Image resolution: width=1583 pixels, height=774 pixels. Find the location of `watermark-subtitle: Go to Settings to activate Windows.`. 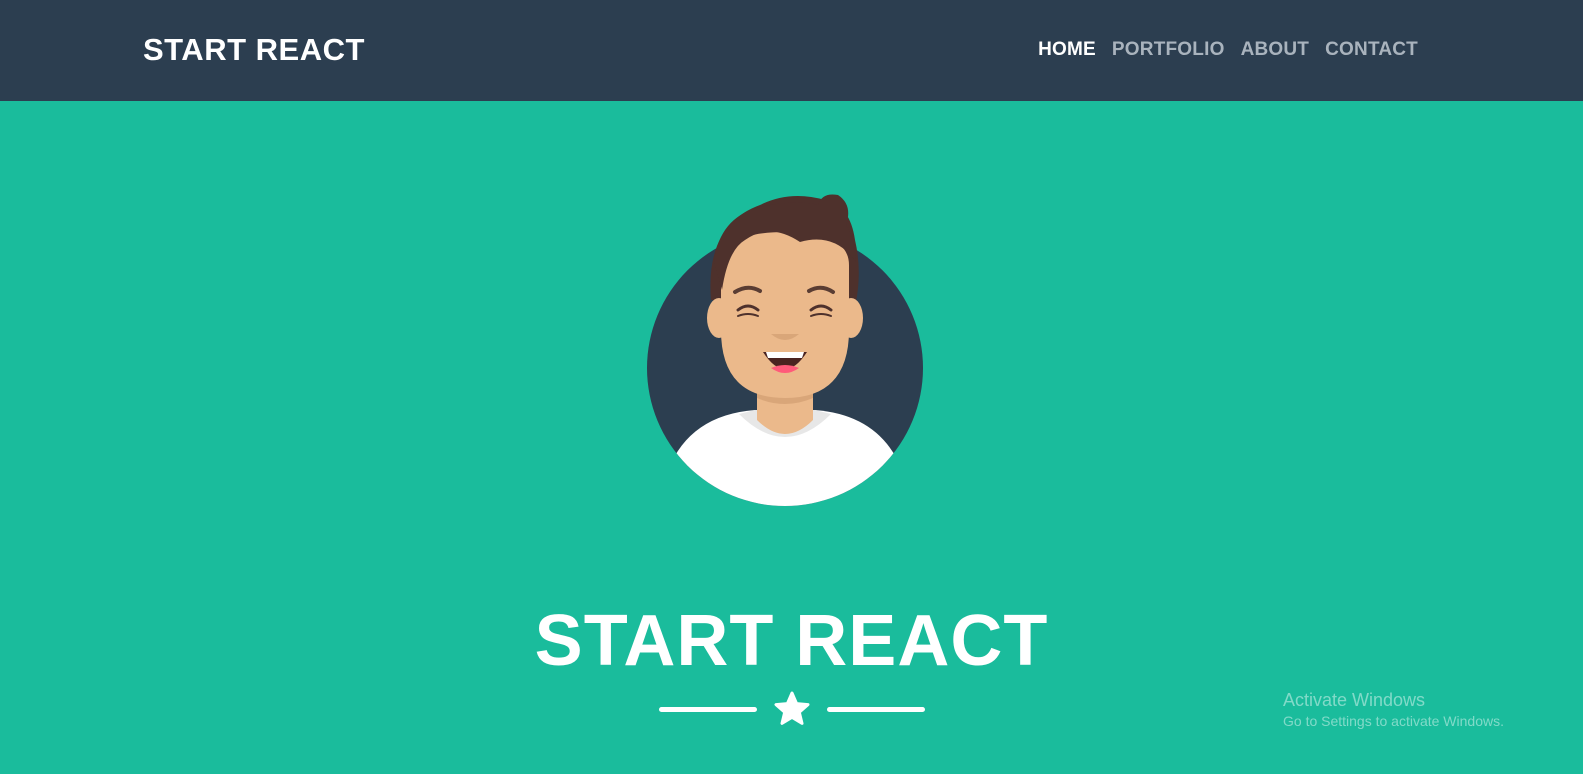

watermark-subtitle: Go to Settings to activate Windows. is located at coordinates (1393, 721).